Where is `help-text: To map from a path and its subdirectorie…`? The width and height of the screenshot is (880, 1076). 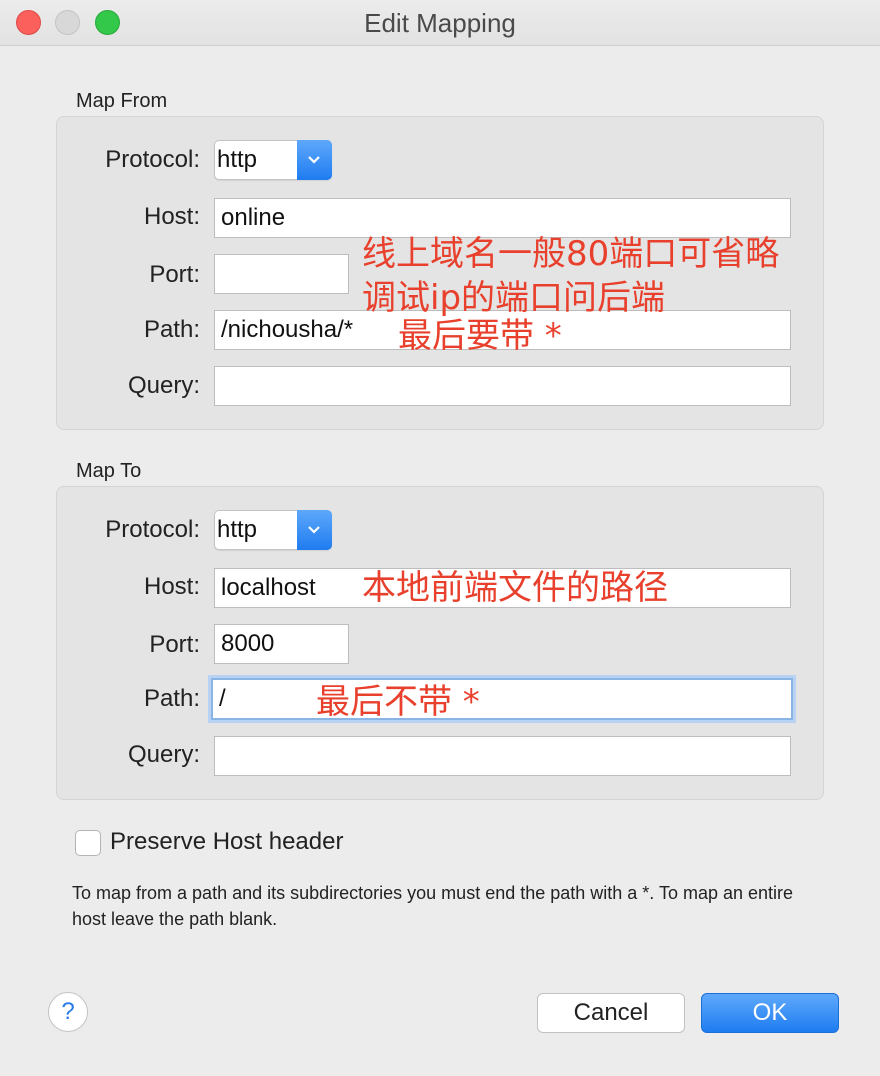
help-text: To map from a path and its subdirectorie… is located at coordinates (433, 906).